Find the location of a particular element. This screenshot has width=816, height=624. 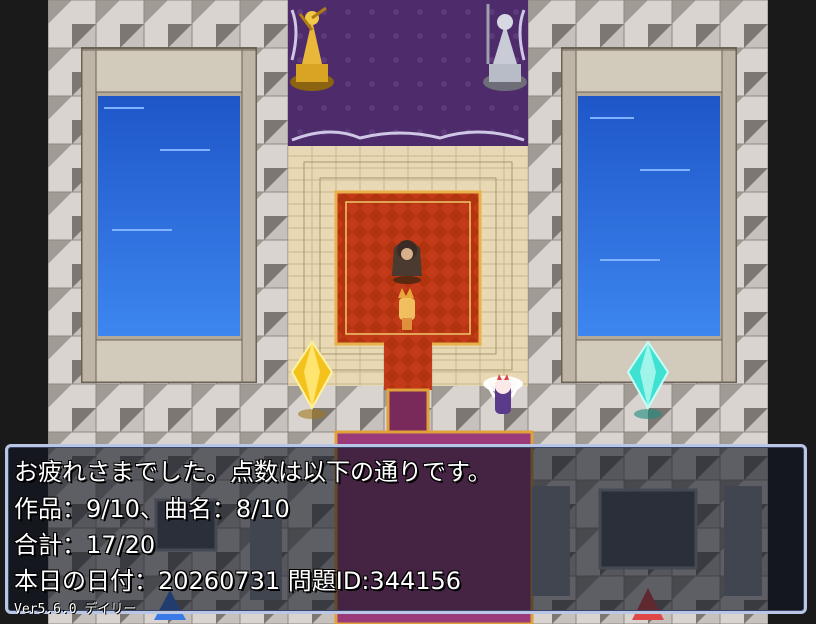

message-line-3: 合計：17/20 is located at coordinates (85, 545).